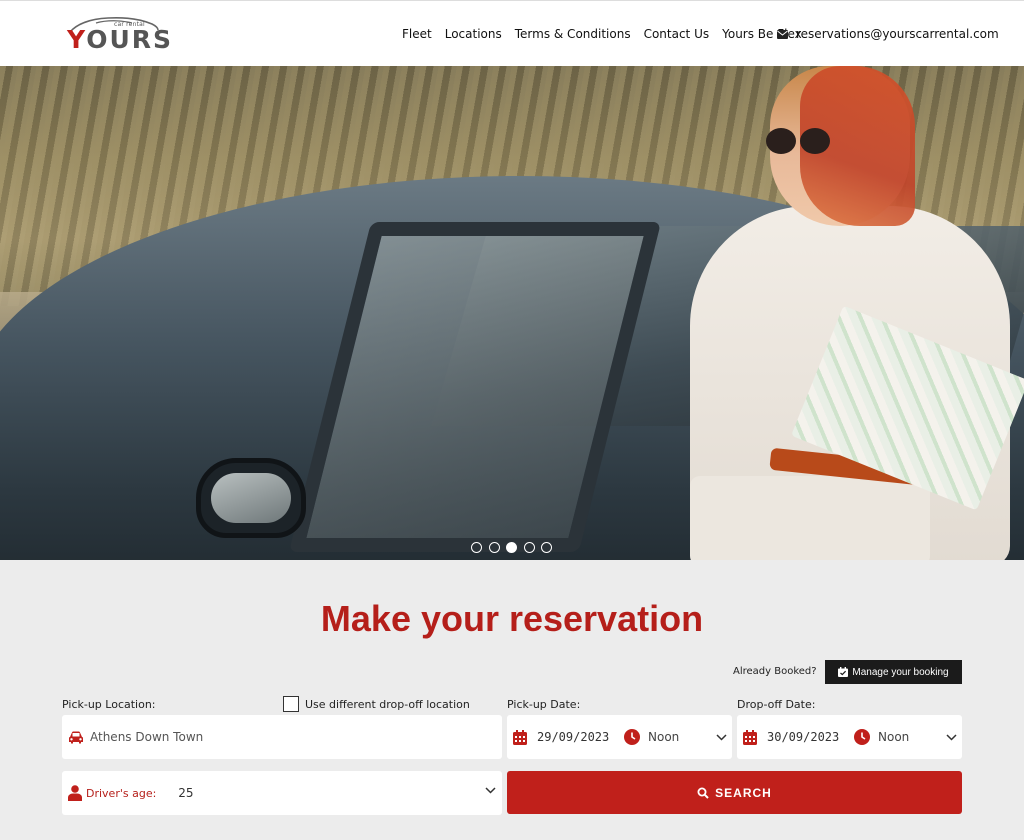  What do you see at coordinates (186, 793) in the screenshot?
I see `drivers-age-value: 25` at bounding box center [186, 793].